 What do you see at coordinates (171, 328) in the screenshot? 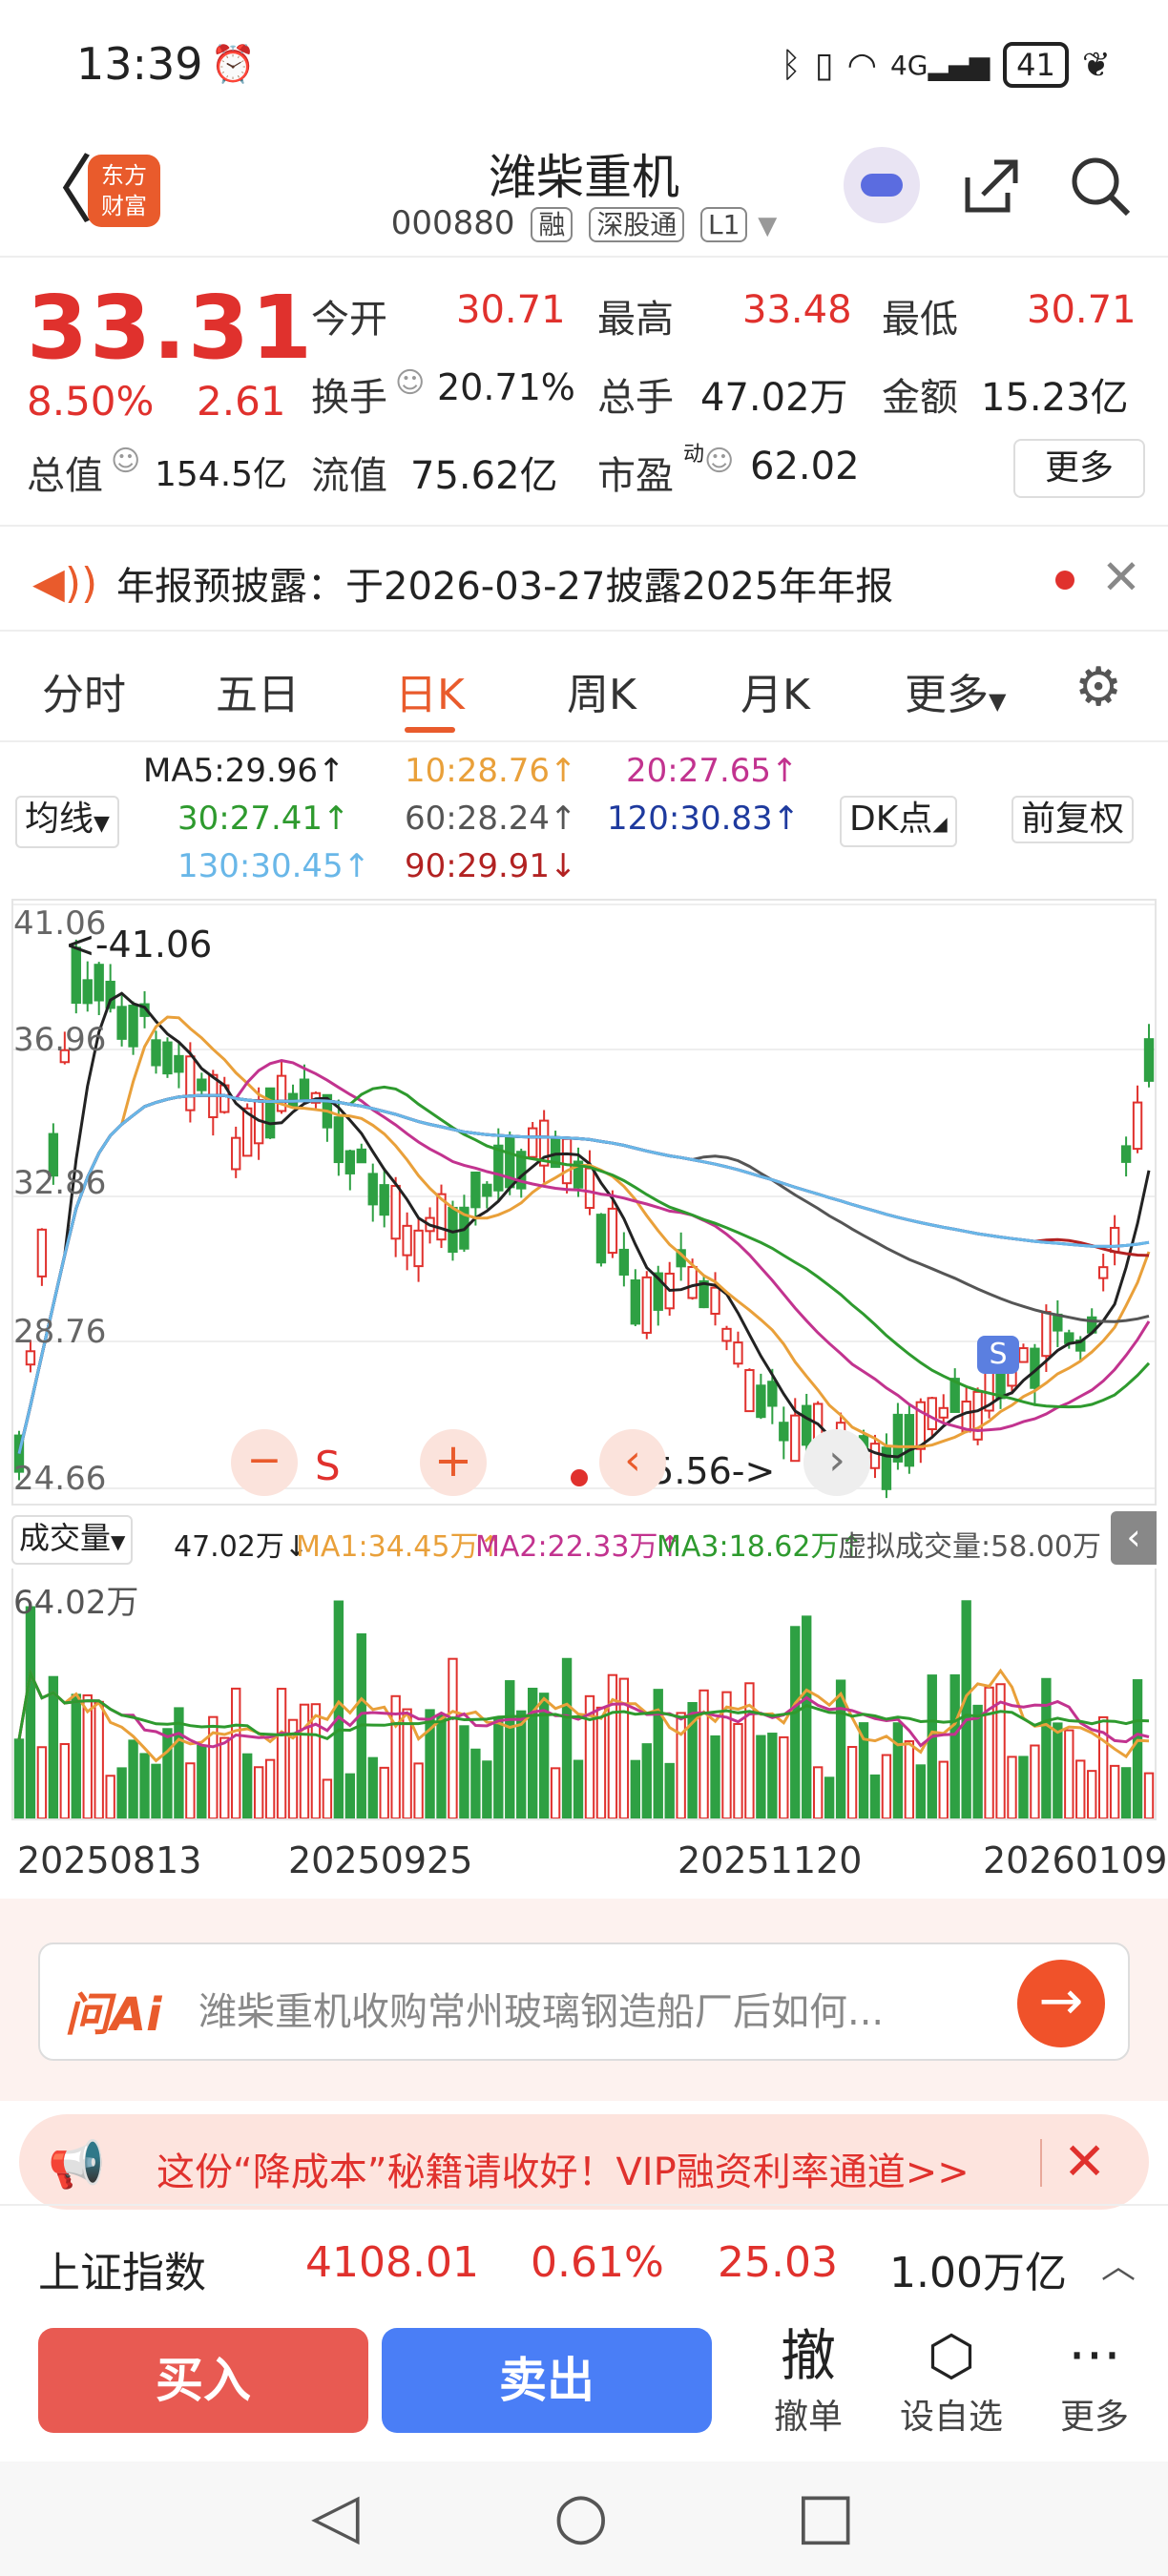
I see `last-price: 33.31` at bounding box center [171, 328].